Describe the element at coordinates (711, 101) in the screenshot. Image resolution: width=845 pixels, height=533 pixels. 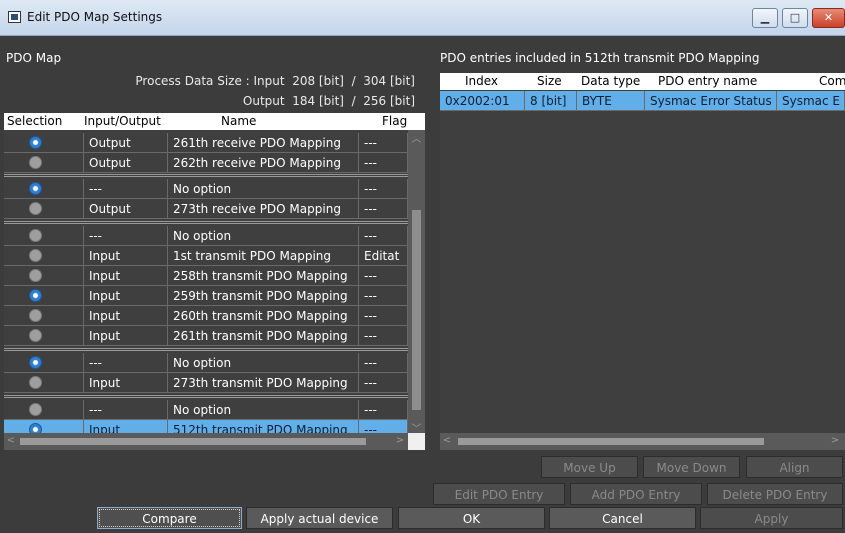
I see `entry-name: Sysmac Error Status` at that location.